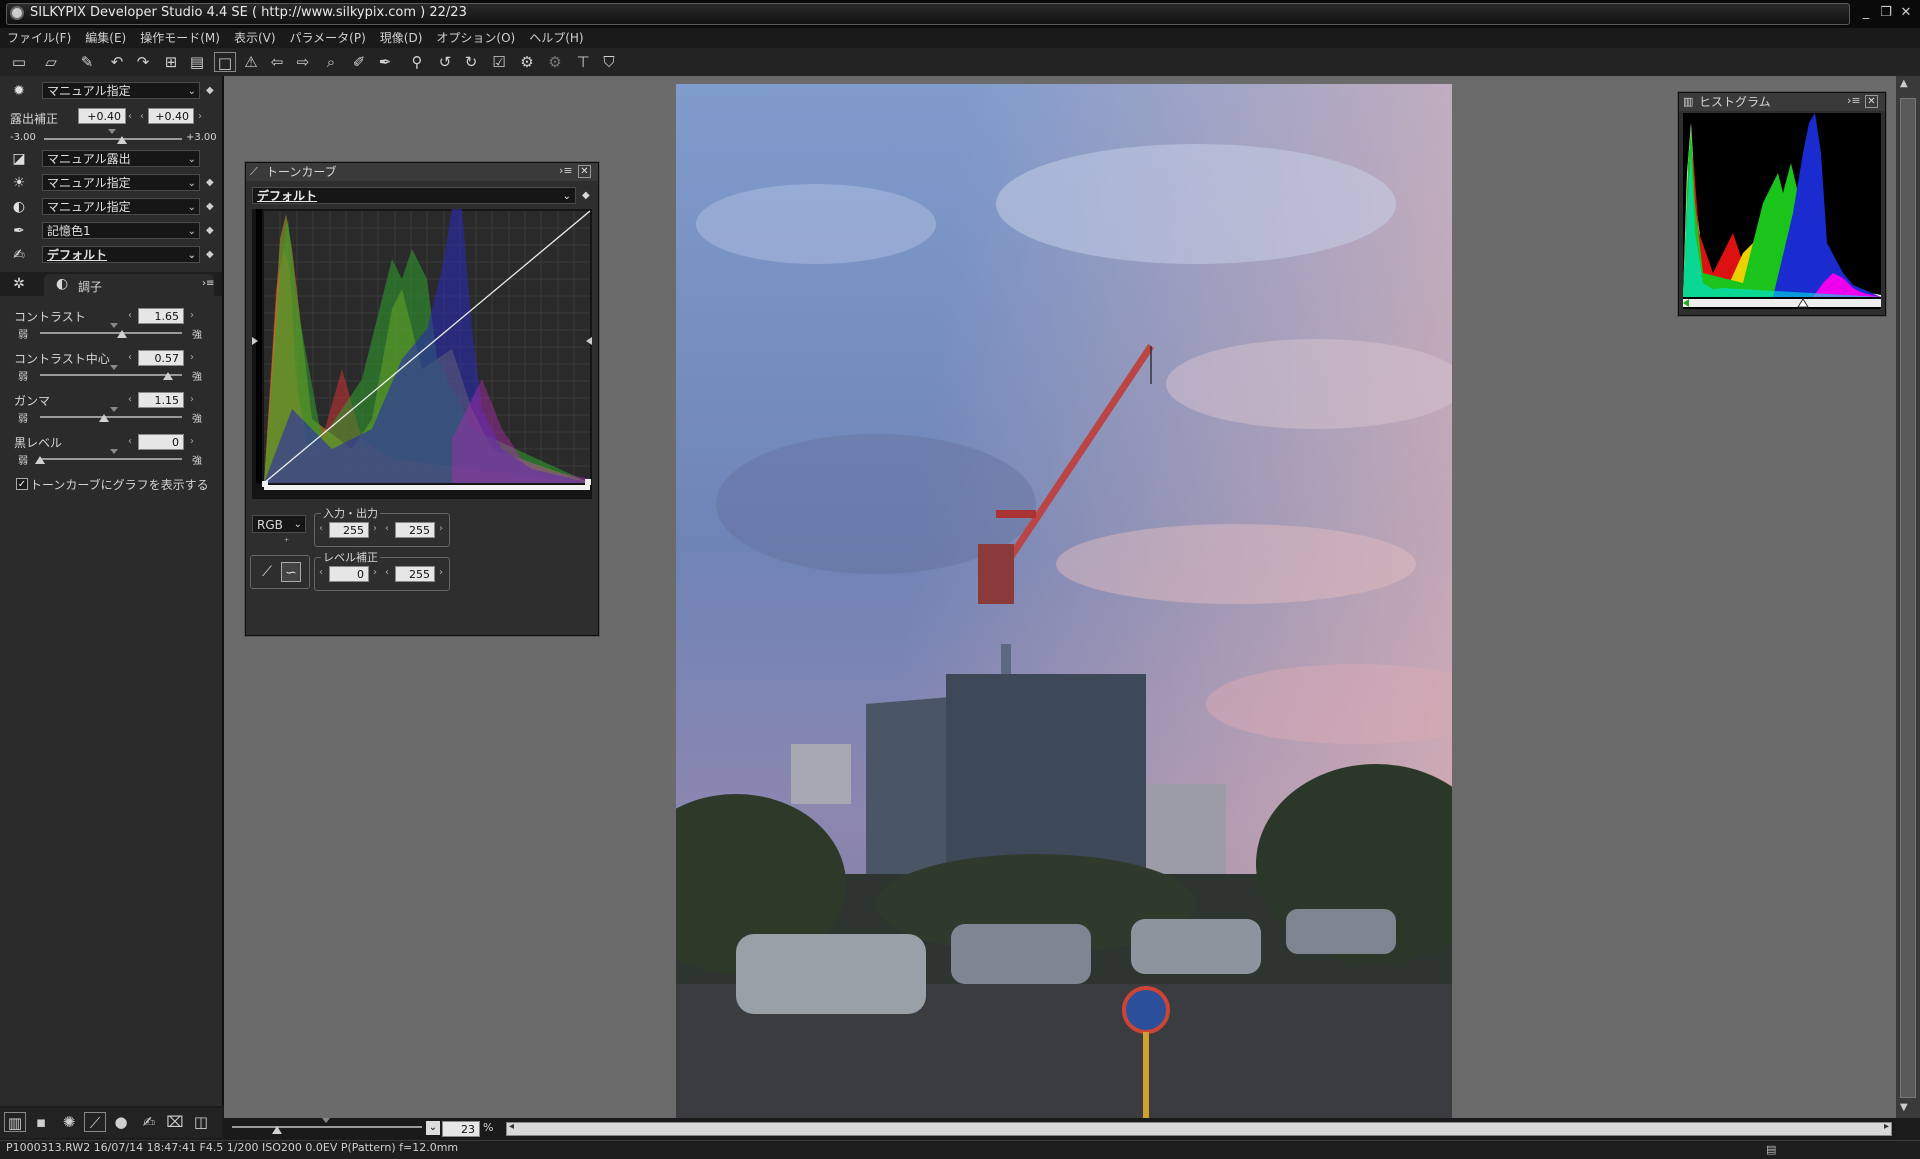 Image resolution: width=1920 pixels, height=1159 pixels. Describe the element at coordinates (200, 116) in the screenshot. I see `exposure-increment-icon: ›` at that location.